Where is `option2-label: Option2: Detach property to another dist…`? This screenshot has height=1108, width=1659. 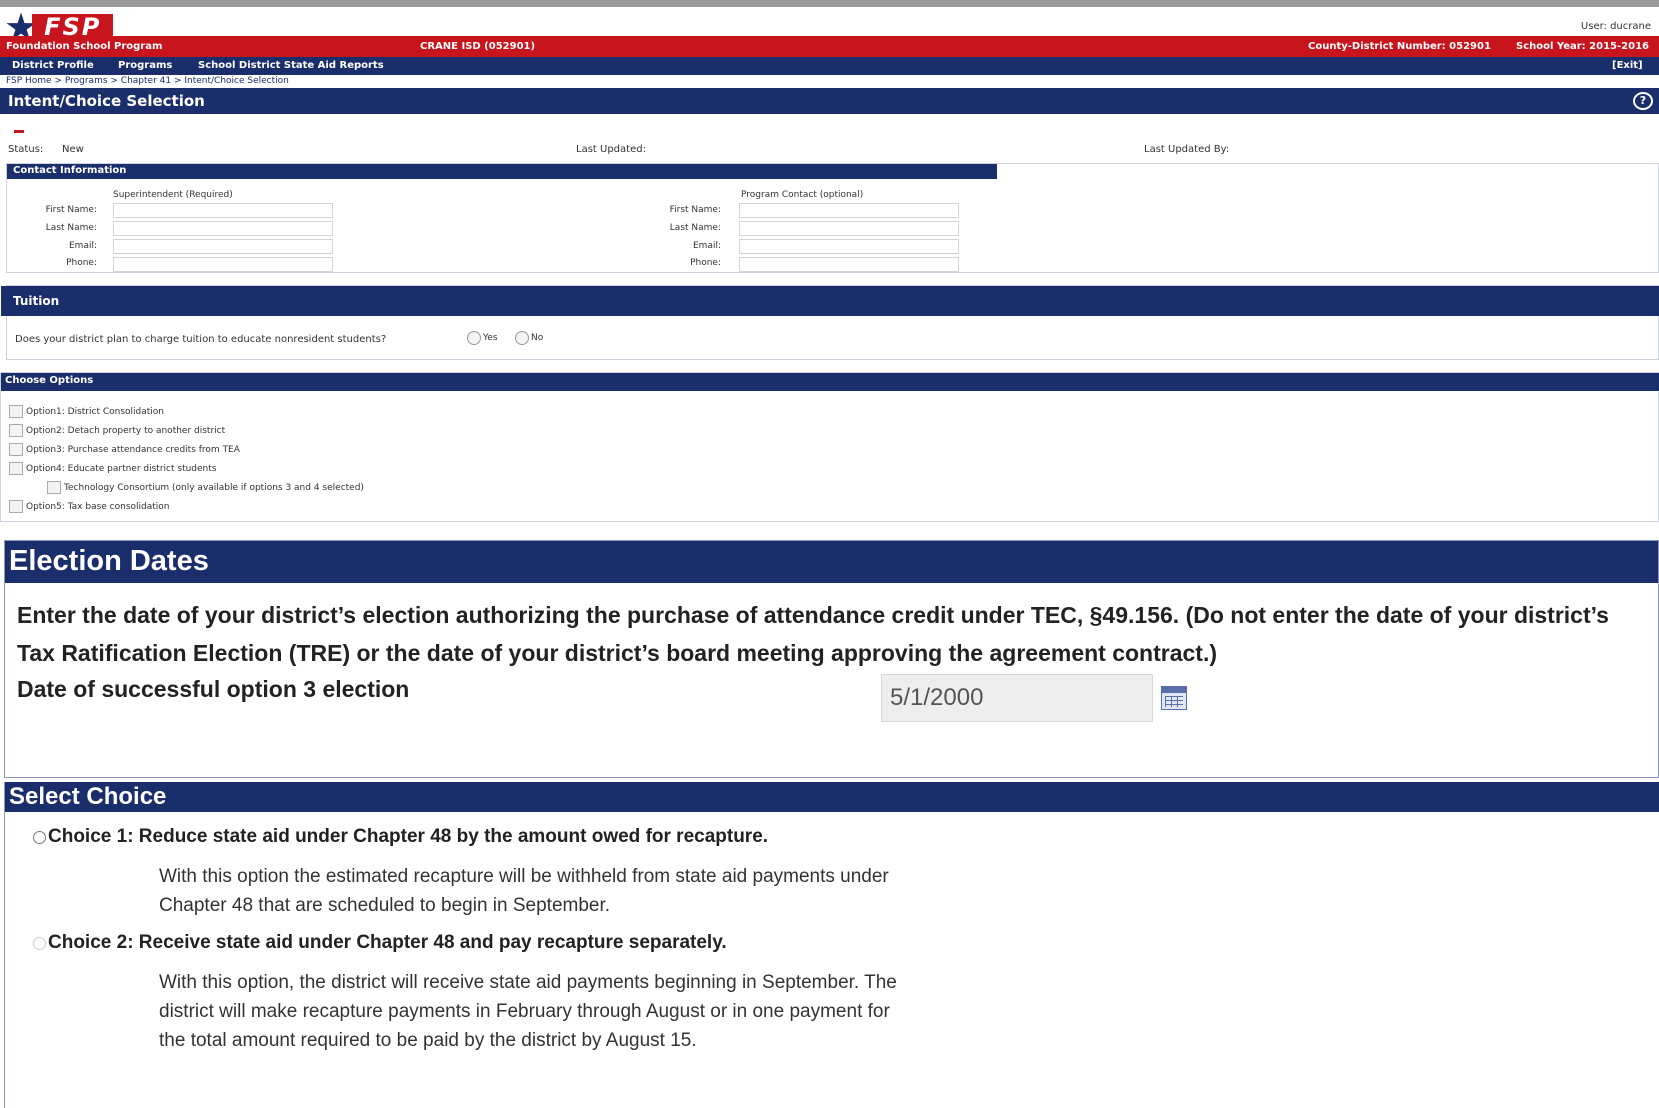
option2-label: Option2: Detach property to another dist… is located at coordinates (126, 430).